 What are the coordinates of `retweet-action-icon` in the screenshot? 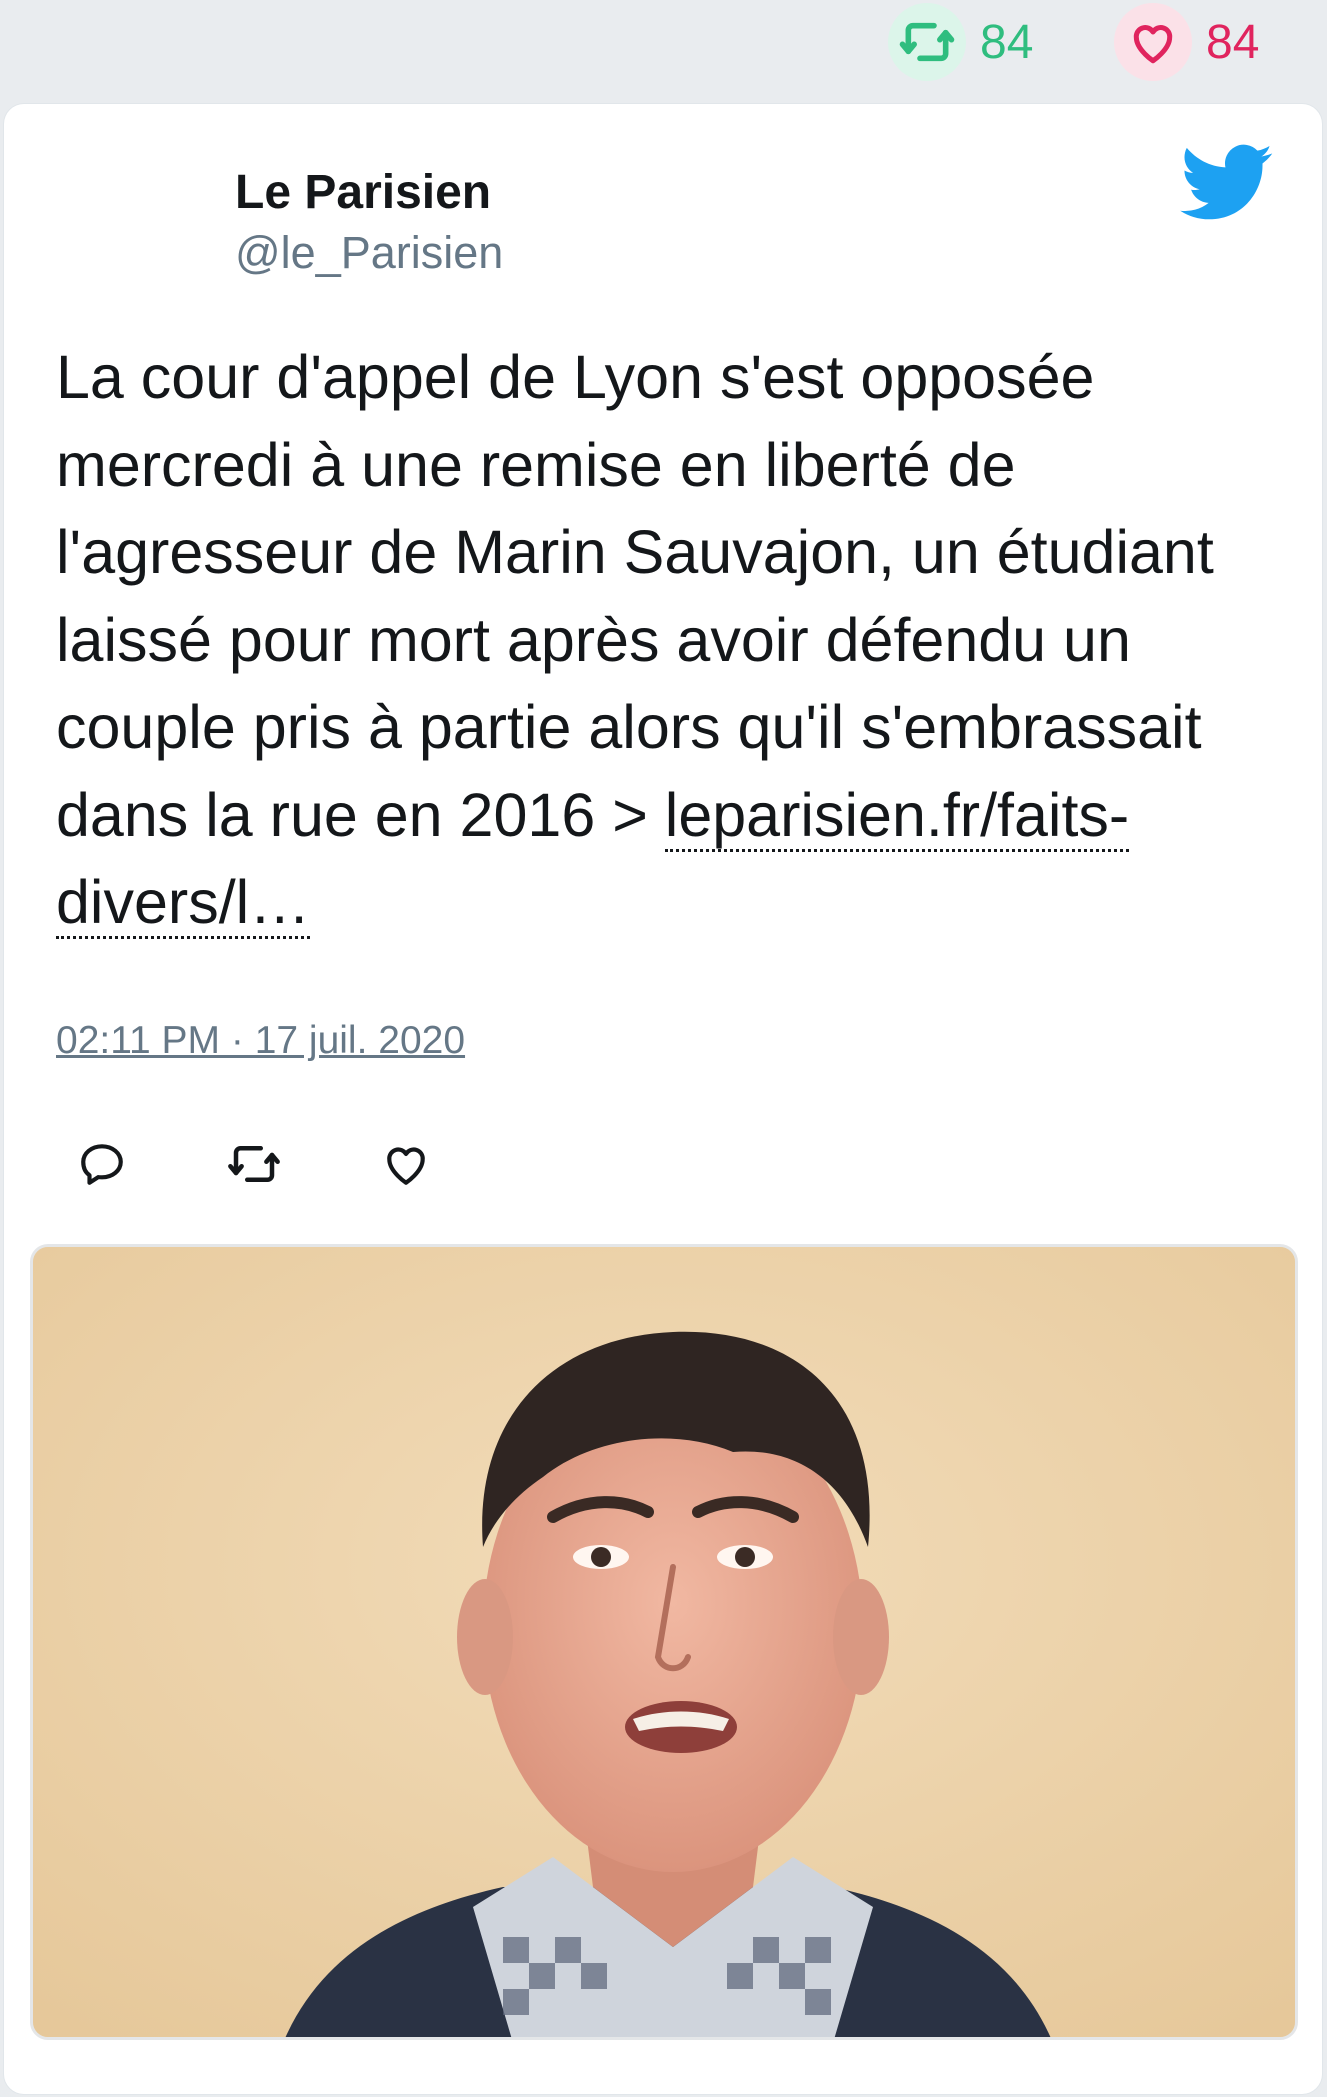 It's located at (254, 1164).